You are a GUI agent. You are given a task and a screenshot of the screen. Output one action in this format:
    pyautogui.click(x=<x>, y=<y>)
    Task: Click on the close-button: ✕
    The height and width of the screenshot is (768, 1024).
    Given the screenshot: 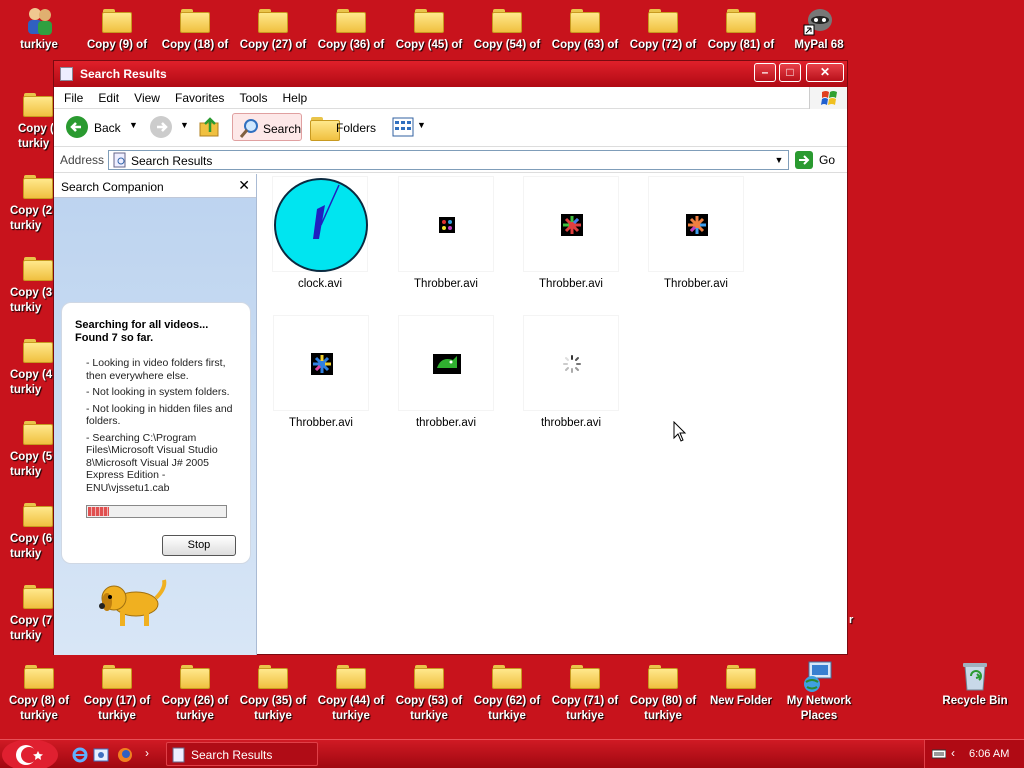 What is the action you would take?
    pyautogui.click(x=825, y=72)
    